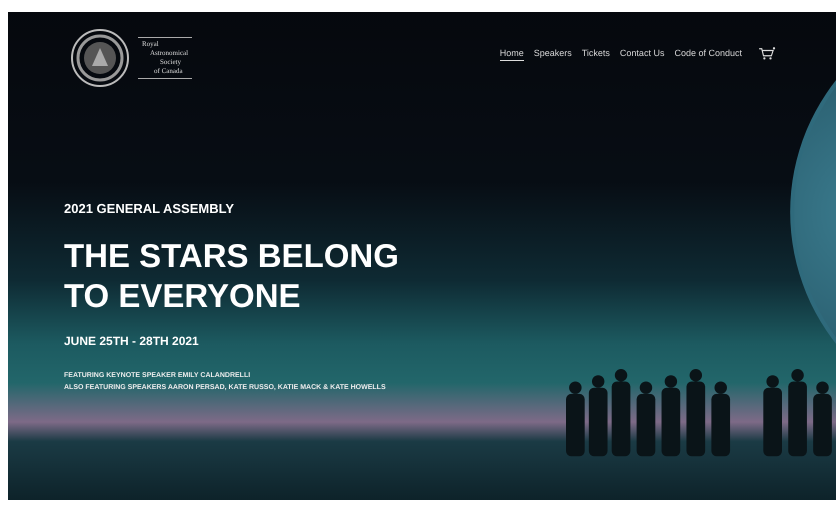 The height and width of the screenshot is (514, 836). What do you see at coordinates (596, 54) in the screenshot?
I see `nav-link: Tickets` at bounding box center [596, 54].